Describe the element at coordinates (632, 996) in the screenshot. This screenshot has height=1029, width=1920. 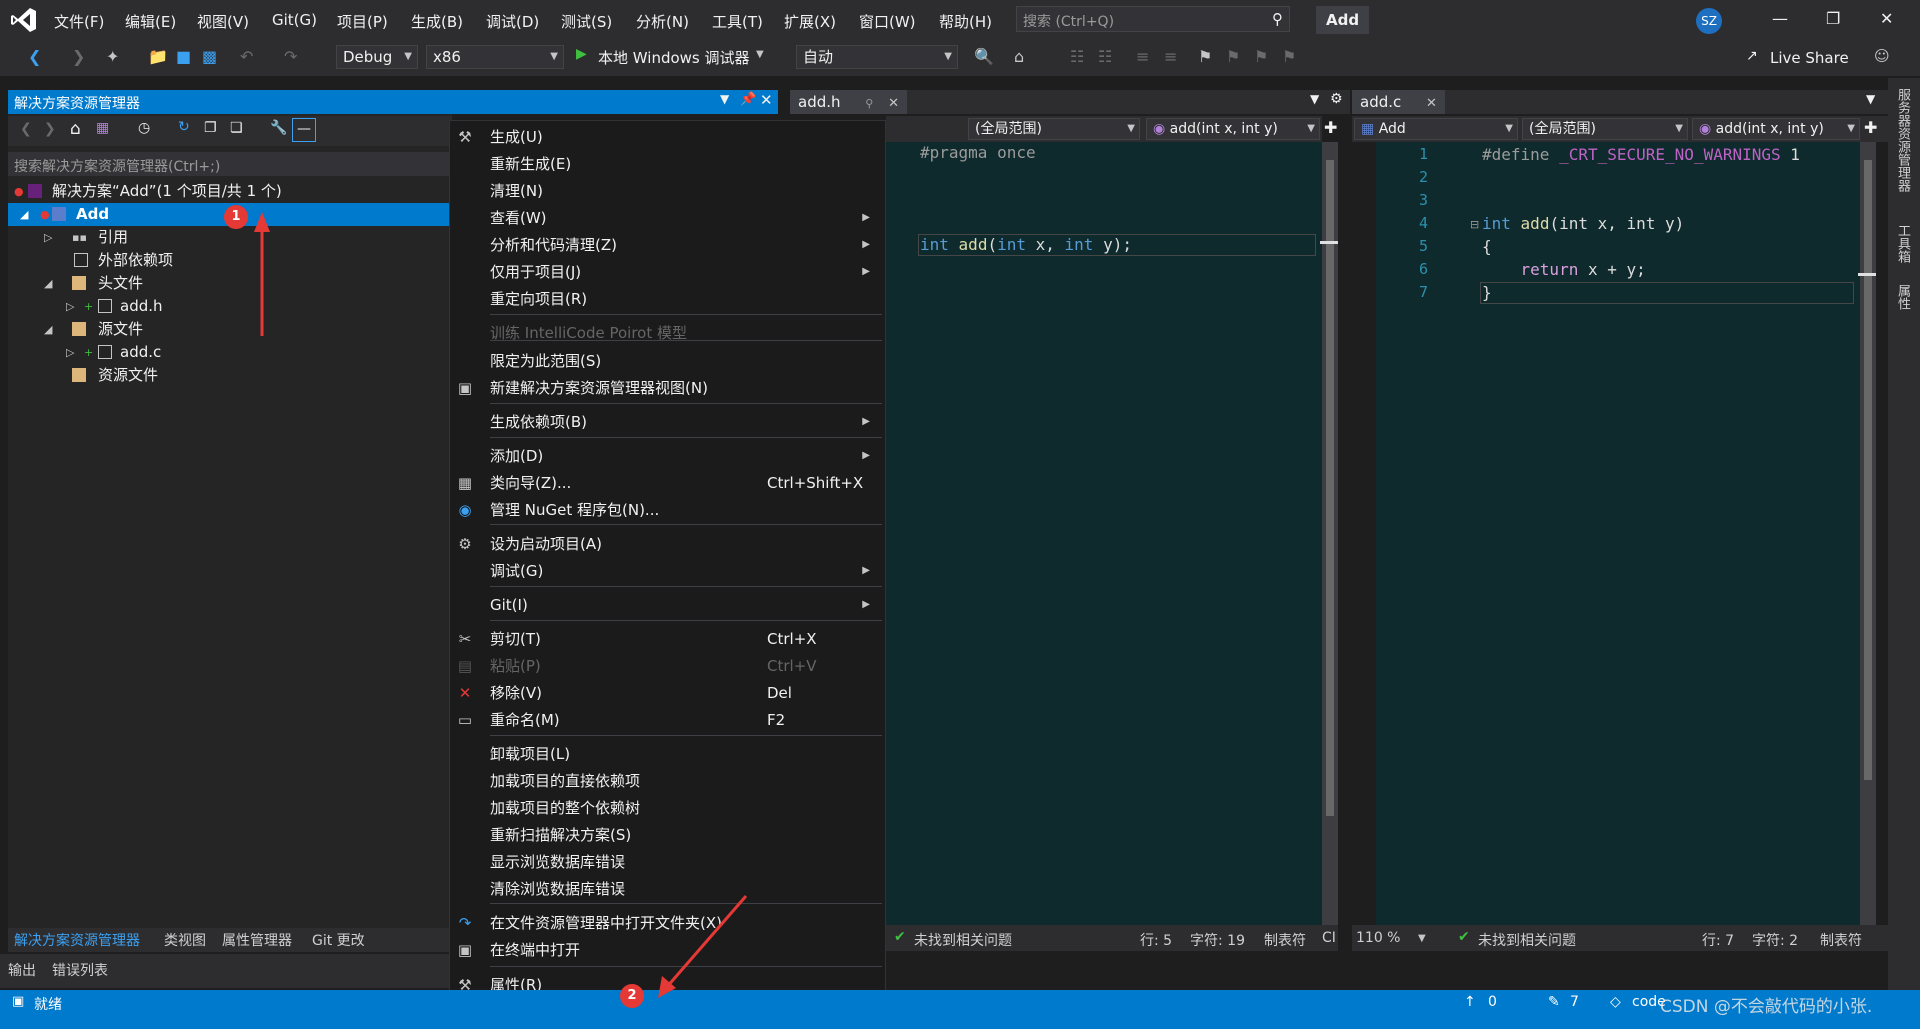
I see `annotation-badge-2: 2` at that location.